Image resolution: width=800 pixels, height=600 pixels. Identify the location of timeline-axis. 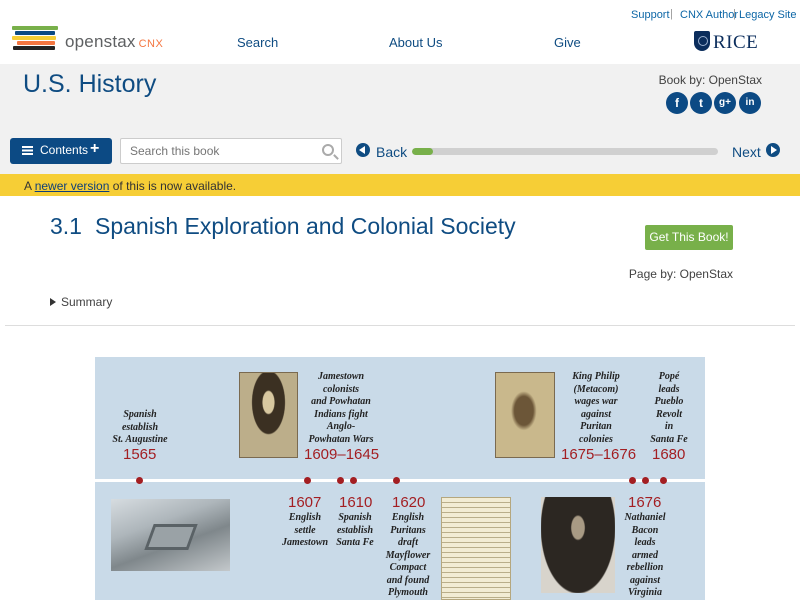
(400, 480).